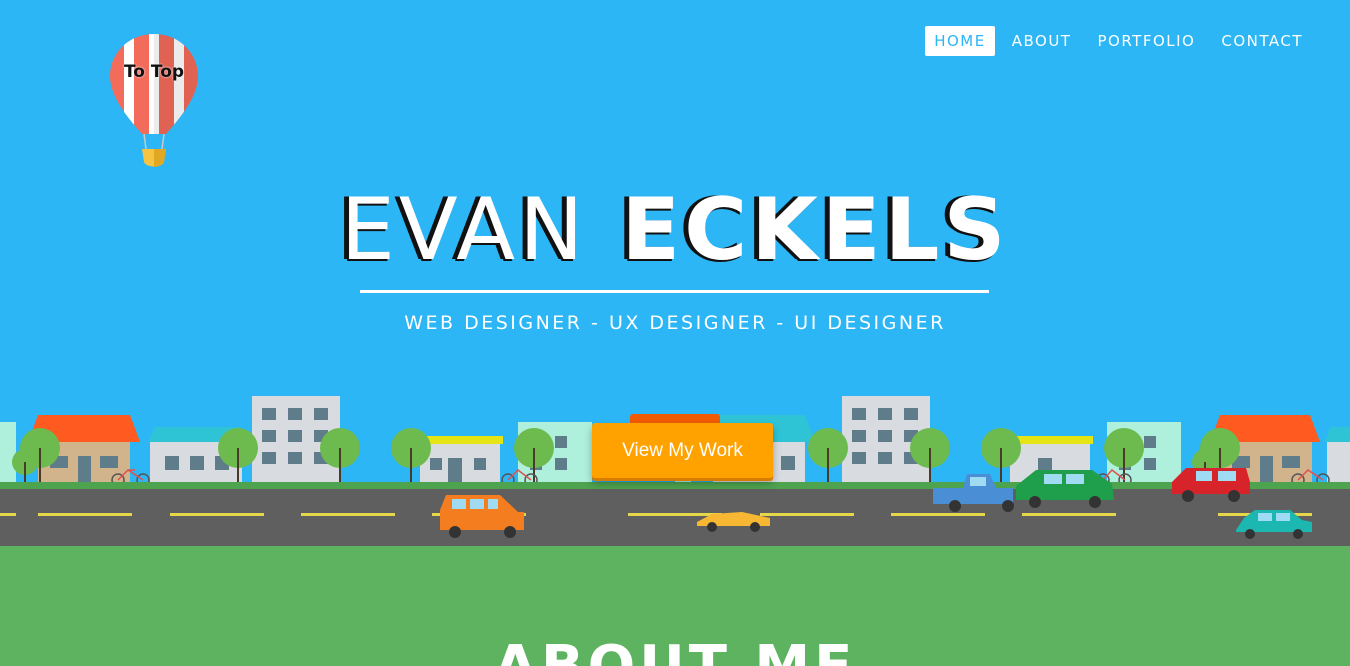  I want to click on nav-contact: CONTACT, so click(1262, 41).